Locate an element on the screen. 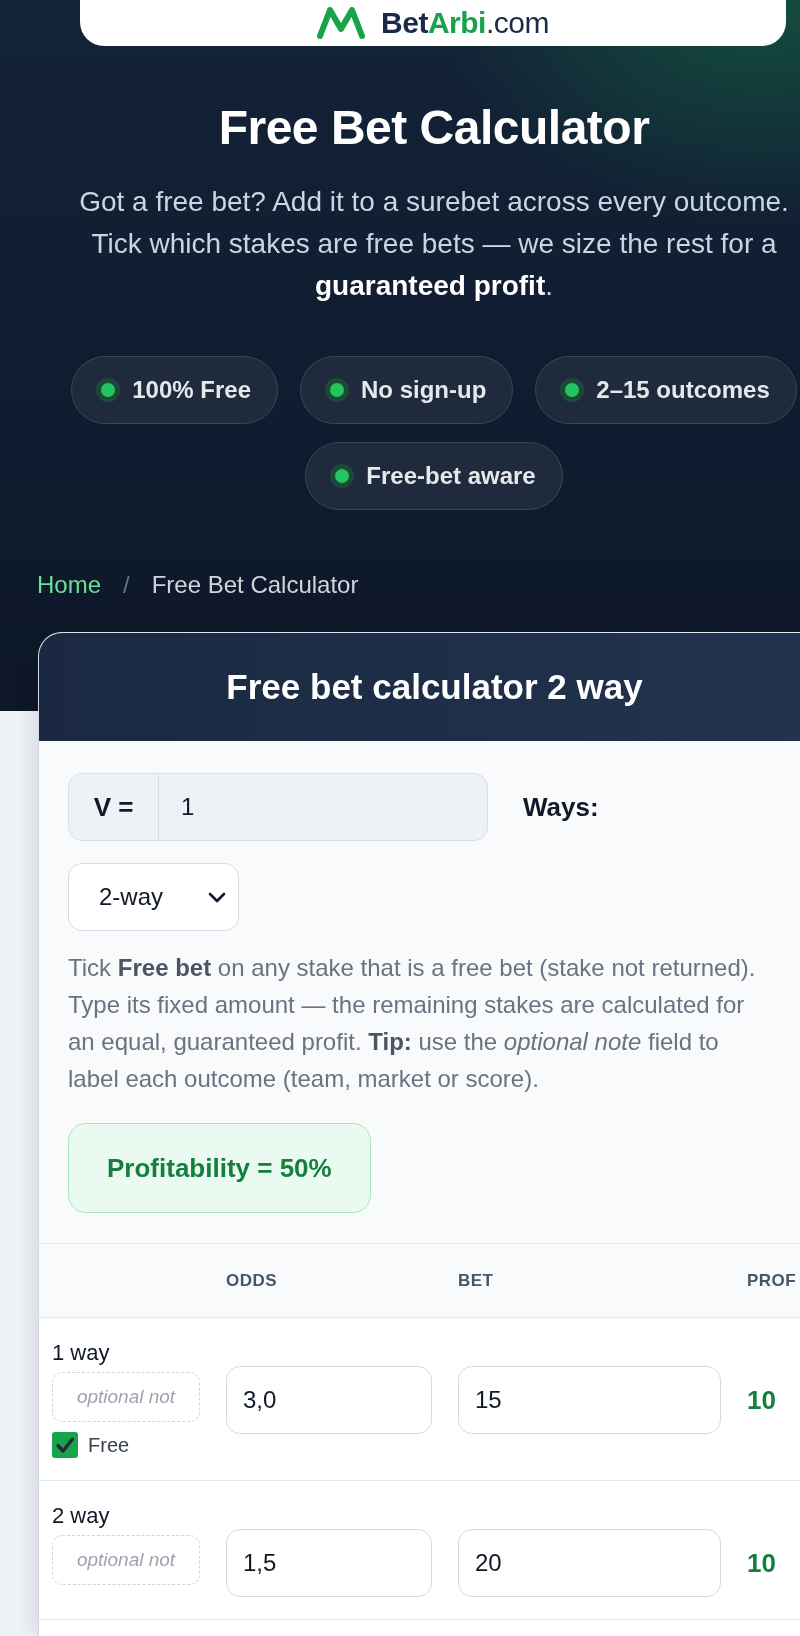 The image size is (800, 1636). stake-label: V = is located at coordinates (113, 807).